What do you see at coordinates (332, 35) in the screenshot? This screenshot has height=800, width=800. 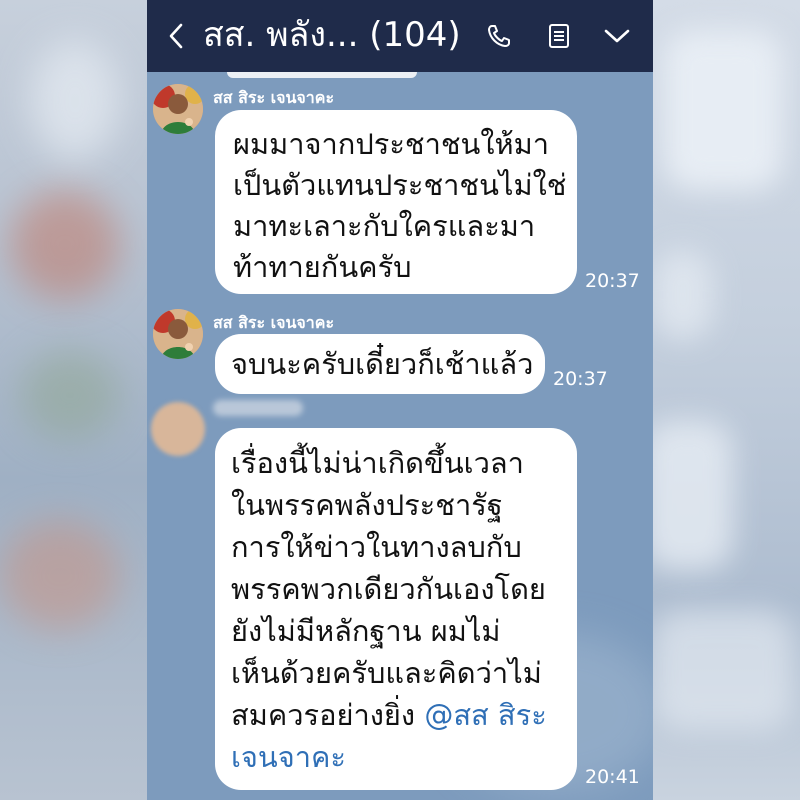 I see `chat-title: สส. พลัง... (104)` at bounding box center [332, 35].